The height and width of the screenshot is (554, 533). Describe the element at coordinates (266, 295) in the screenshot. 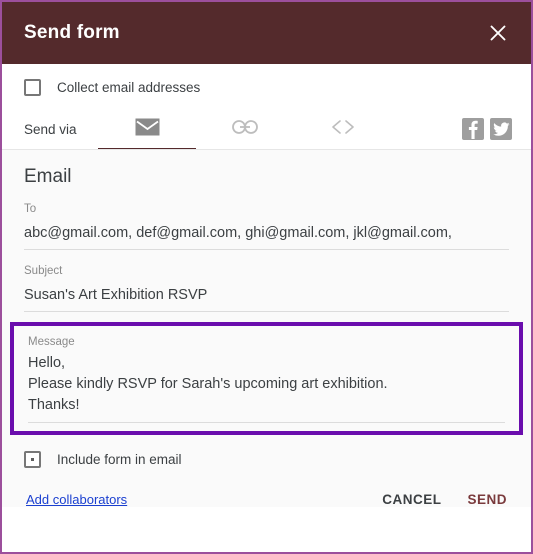

I see `subject-input: Susan's Art Exhibition RSVP` at that location.